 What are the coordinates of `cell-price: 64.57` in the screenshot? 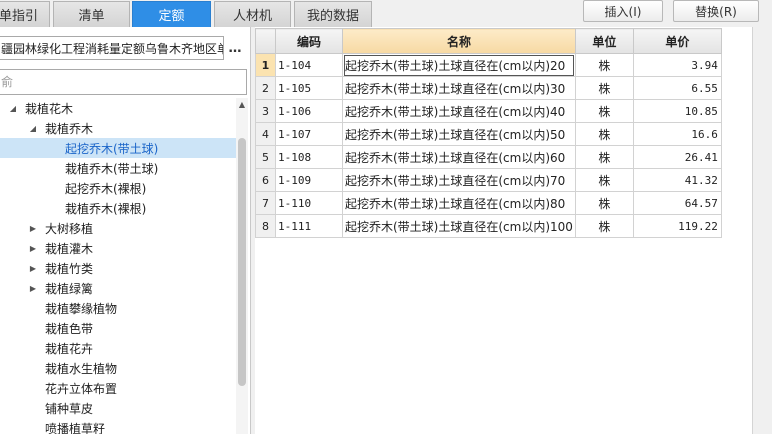 It's located at (677, 203).